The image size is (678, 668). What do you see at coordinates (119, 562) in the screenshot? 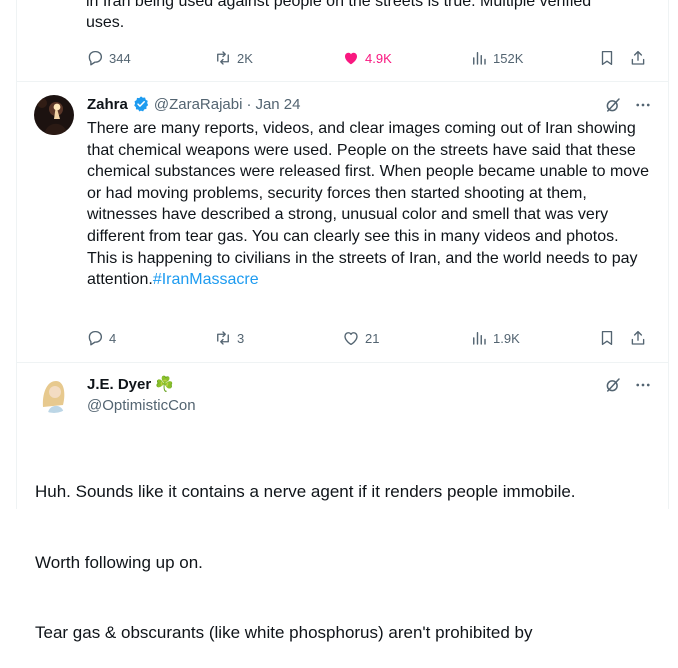
I see `dyer-text-line-2: Worth following up on.` at bounding box center [119, 562].